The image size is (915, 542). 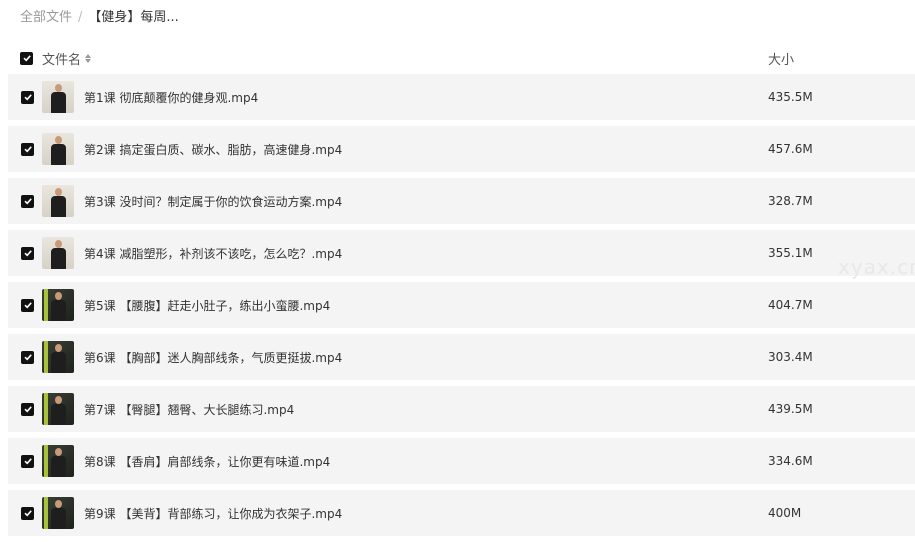 I want to click on file-list-header: 文件名 大小, so click(x=460, y=58).